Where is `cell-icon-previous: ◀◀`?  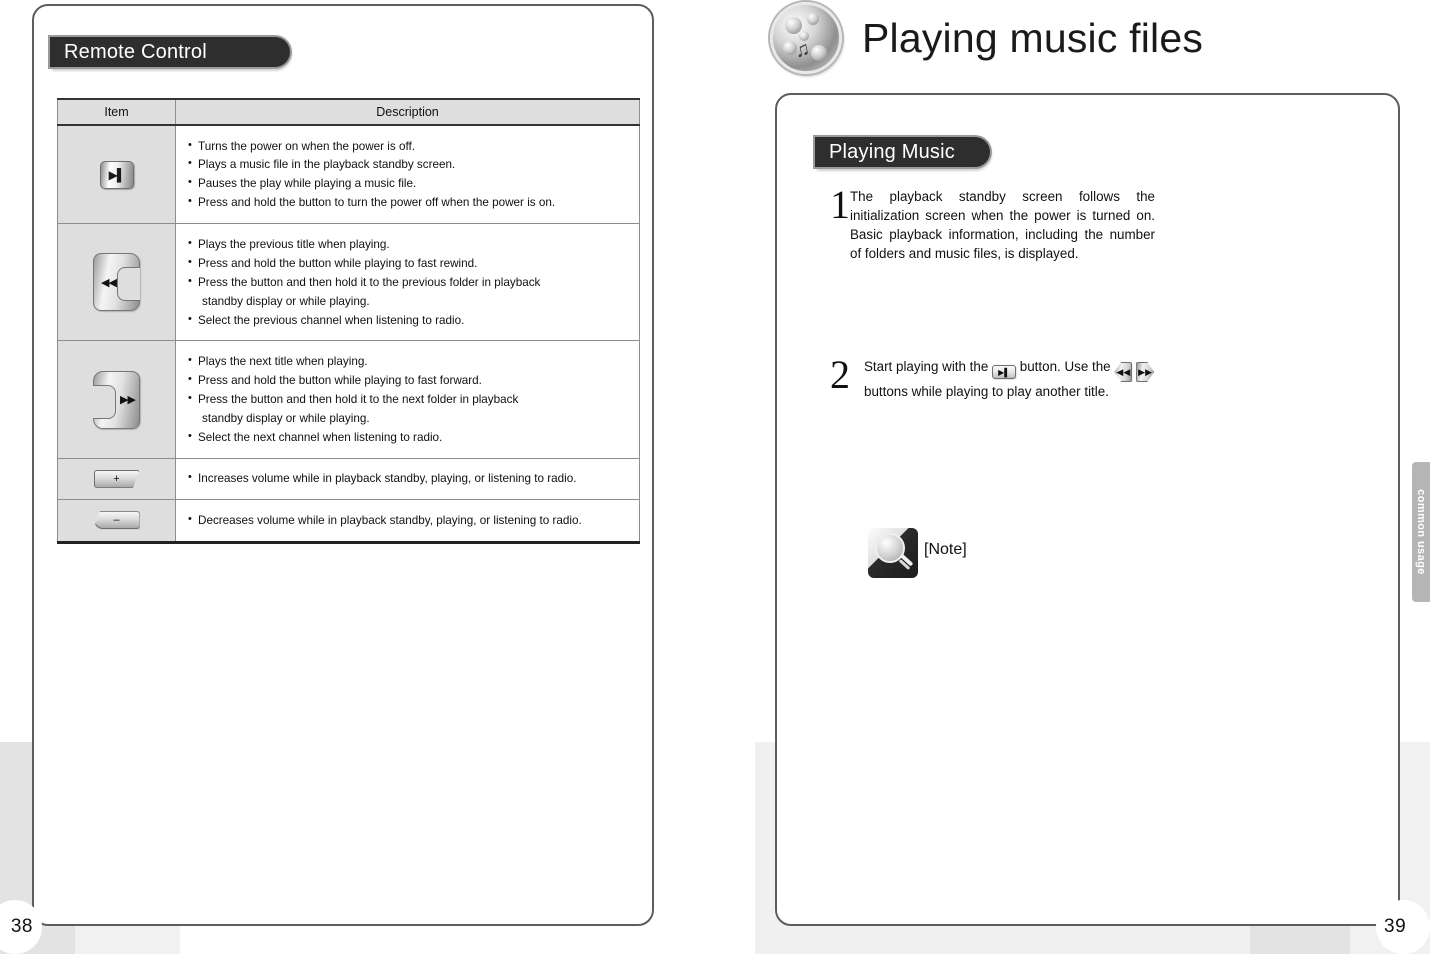
cell-icon-previous: ◀◀ is located at coordinates (116, 282).